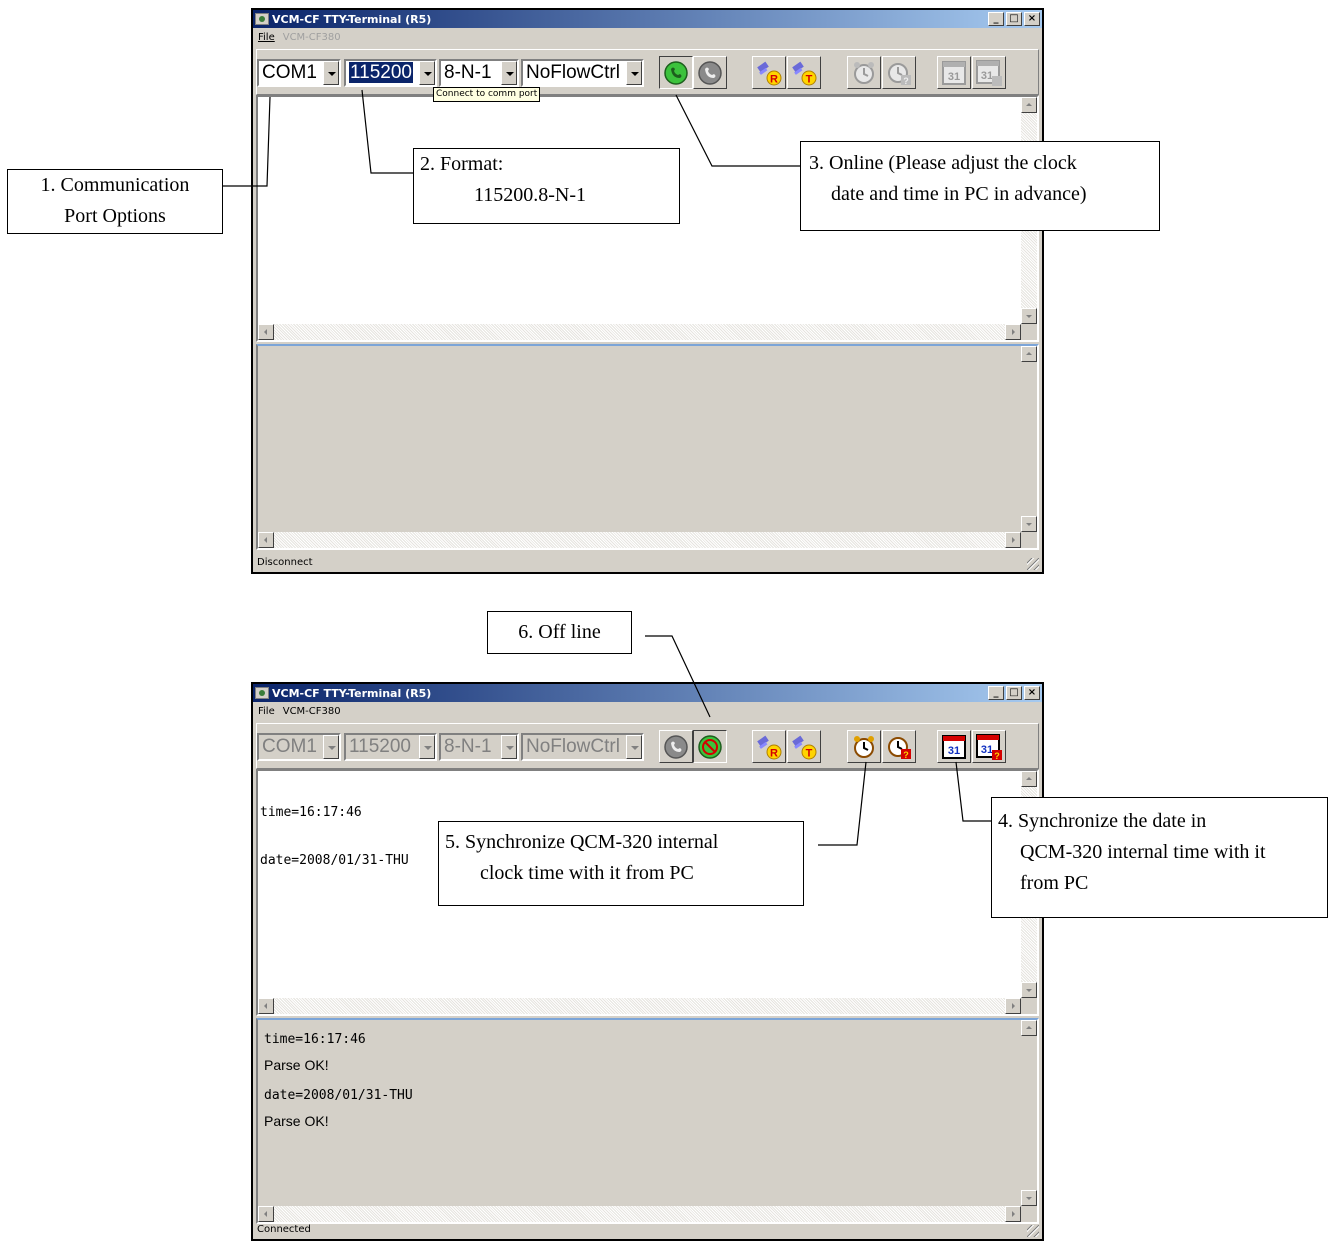 The height and width of the screenshot is (1241, 1334). I want to click on app-icon, so click(262, 19).